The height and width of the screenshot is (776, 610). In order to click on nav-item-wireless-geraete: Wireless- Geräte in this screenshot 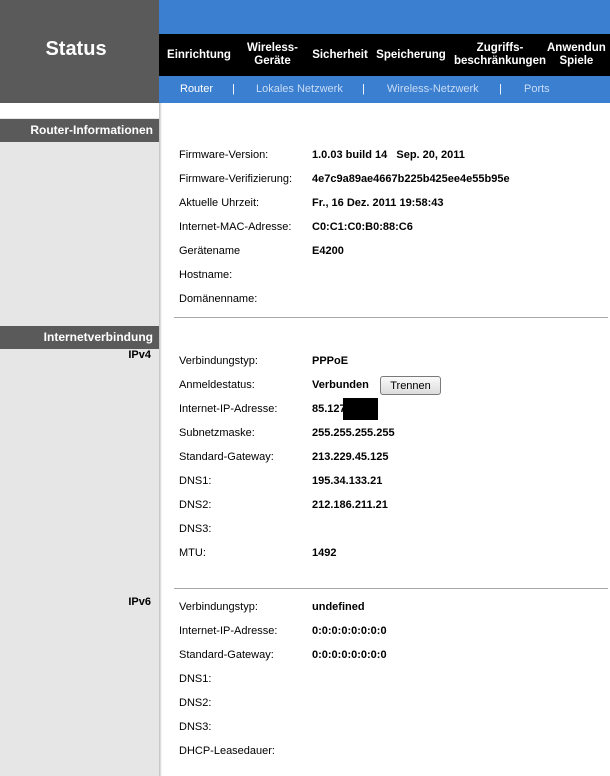, I will do `click(272, 55)`.